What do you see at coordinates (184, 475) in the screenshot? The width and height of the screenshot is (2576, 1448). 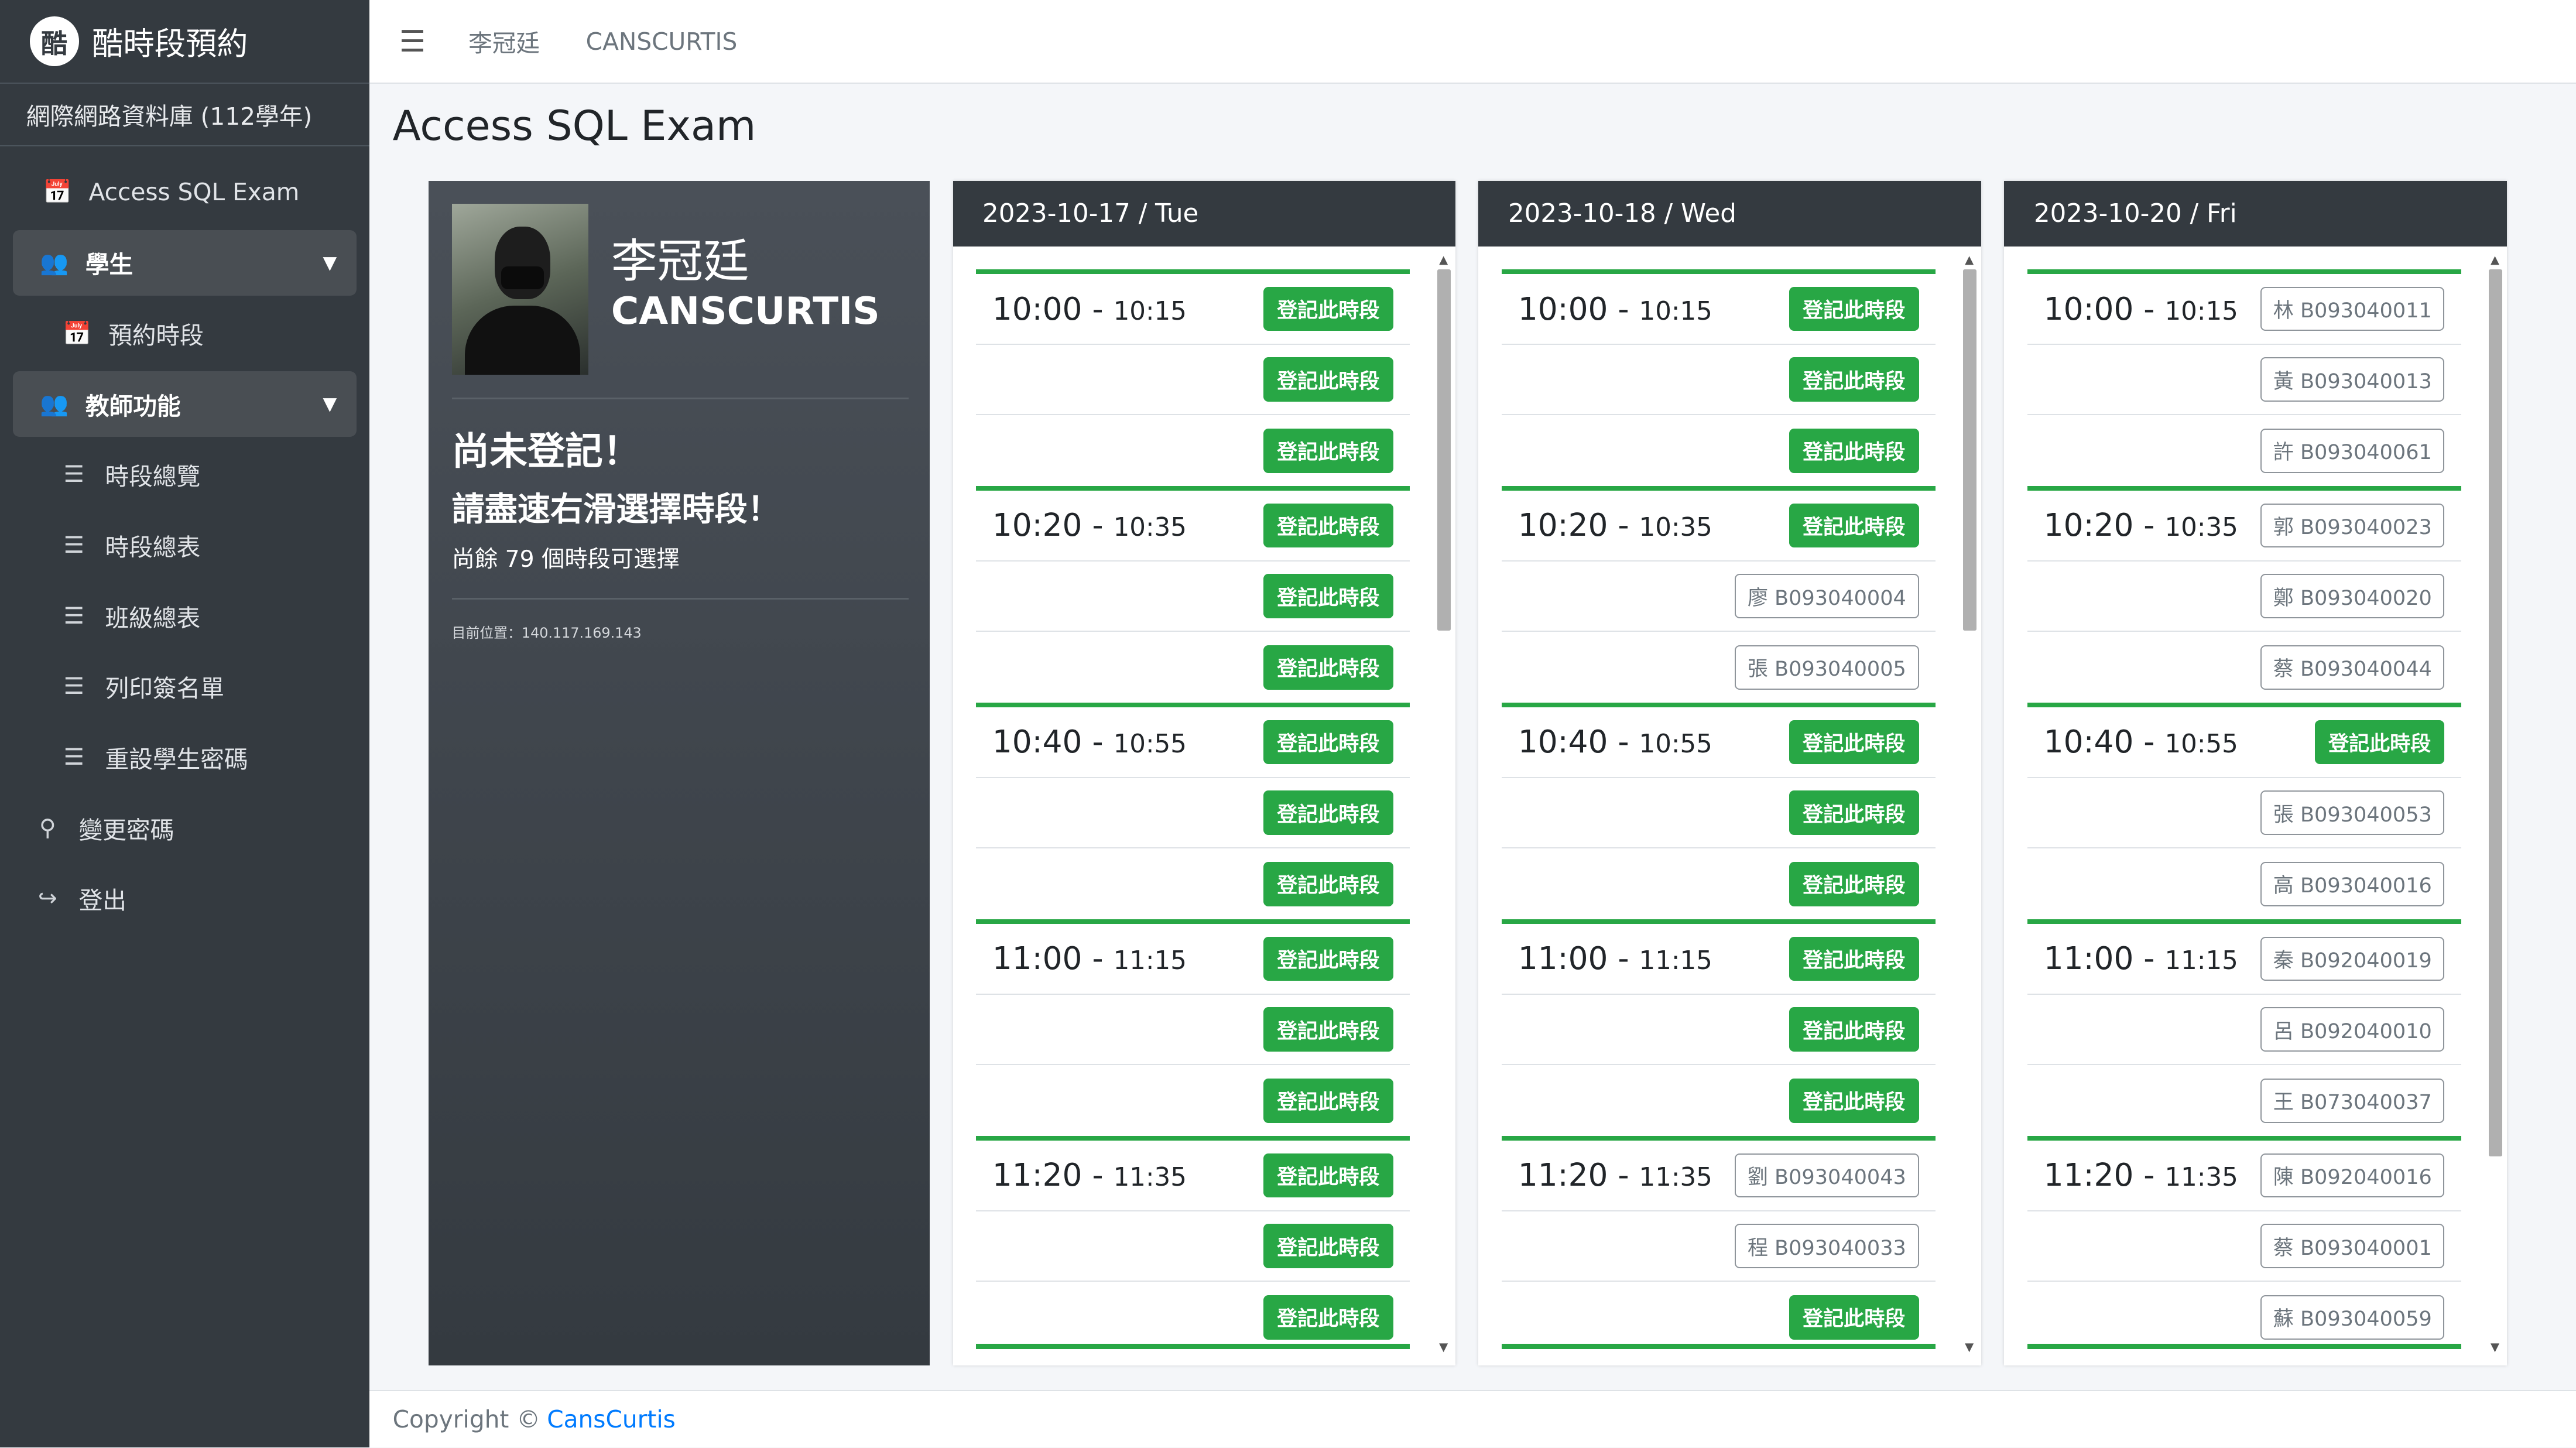 I see `sidebar-item-slot-overview: ☰ 時段總覽` at bounding box center [184, 475].